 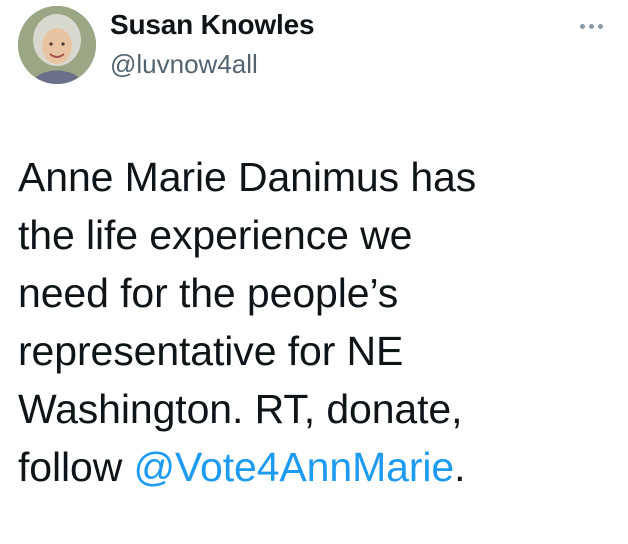 What do you see at coordinates (247, 177) in the screenshot?
I see `tweet-line: Anne Marie Danimus has` at bounding box center [247, 177].